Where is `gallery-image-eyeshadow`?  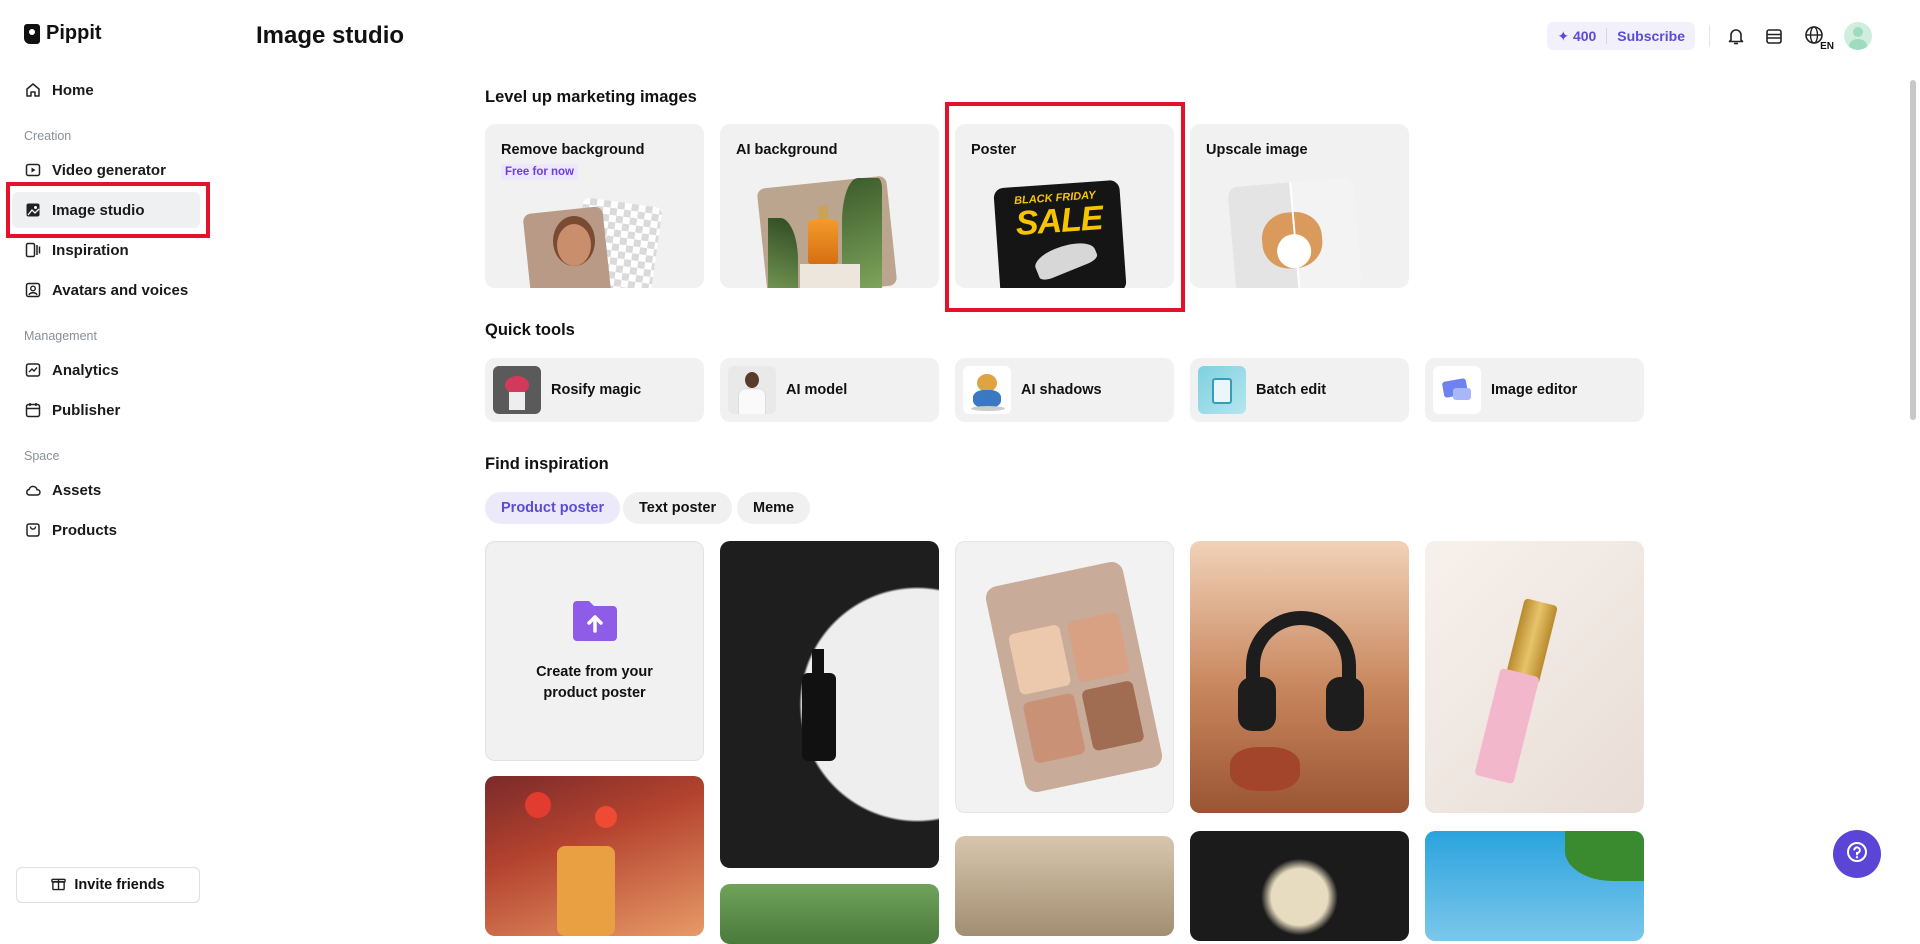
gallery-image-eyeshadow is located at coordinates (1064, 677).